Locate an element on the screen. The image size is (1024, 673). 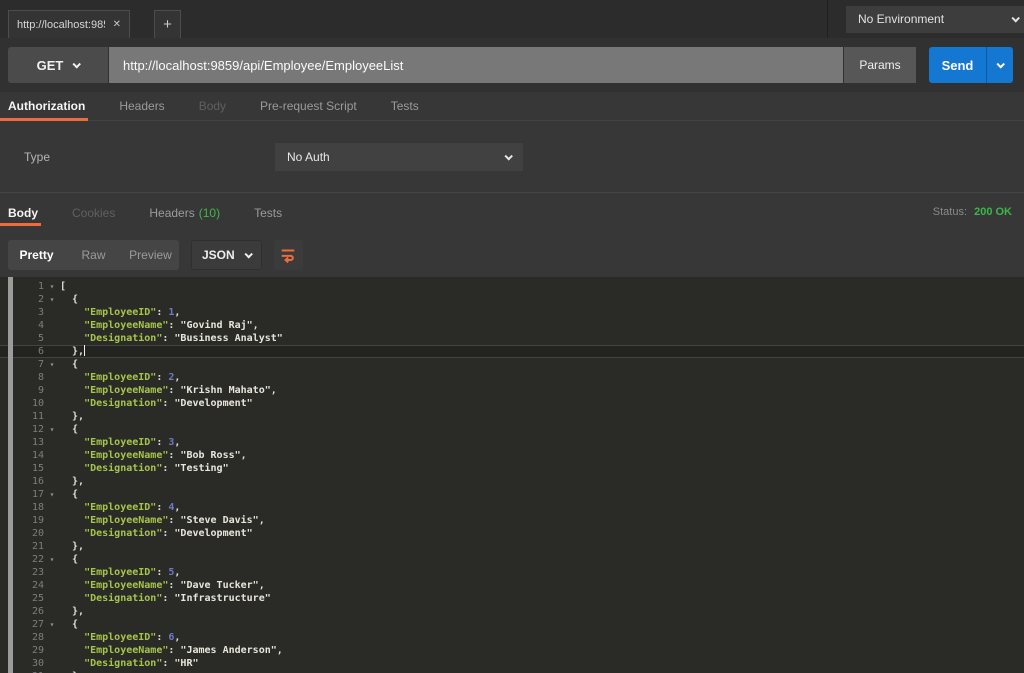
line-number: 8 is located at coordinates (40, 377).